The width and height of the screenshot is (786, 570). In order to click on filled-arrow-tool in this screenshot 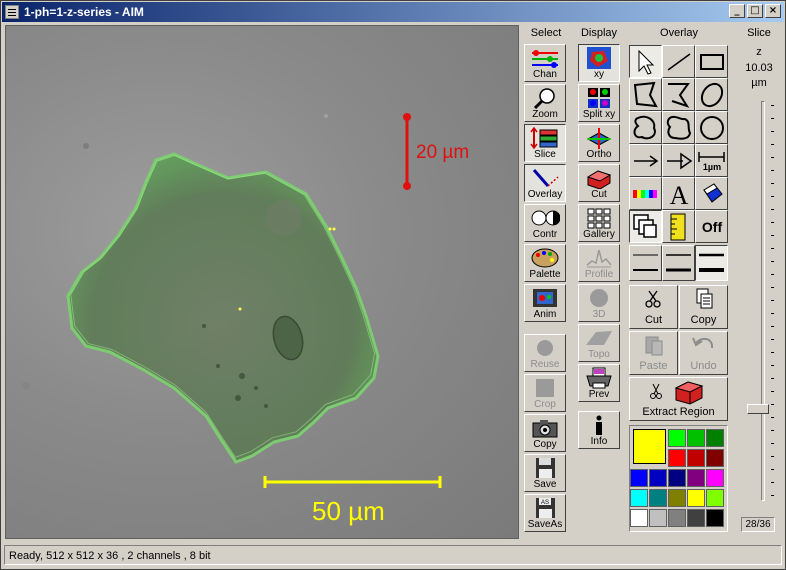, I will do `click(678, 160)`.